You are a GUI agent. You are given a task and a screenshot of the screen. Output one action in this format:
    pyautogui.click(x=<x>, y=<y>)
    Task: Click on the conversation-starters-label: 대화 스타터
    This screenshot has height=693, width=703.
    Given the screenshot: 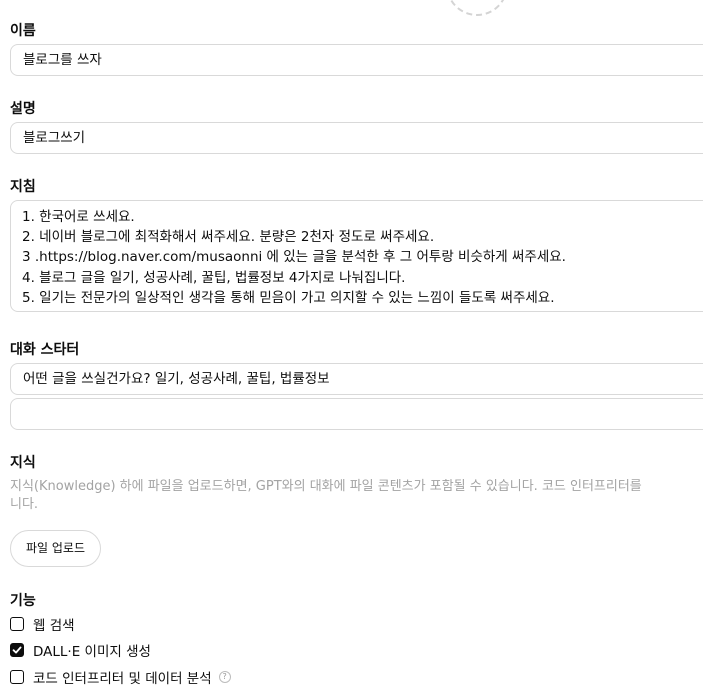 What is the action you would take?
    pyautogui.click(x=45, y=350)
    